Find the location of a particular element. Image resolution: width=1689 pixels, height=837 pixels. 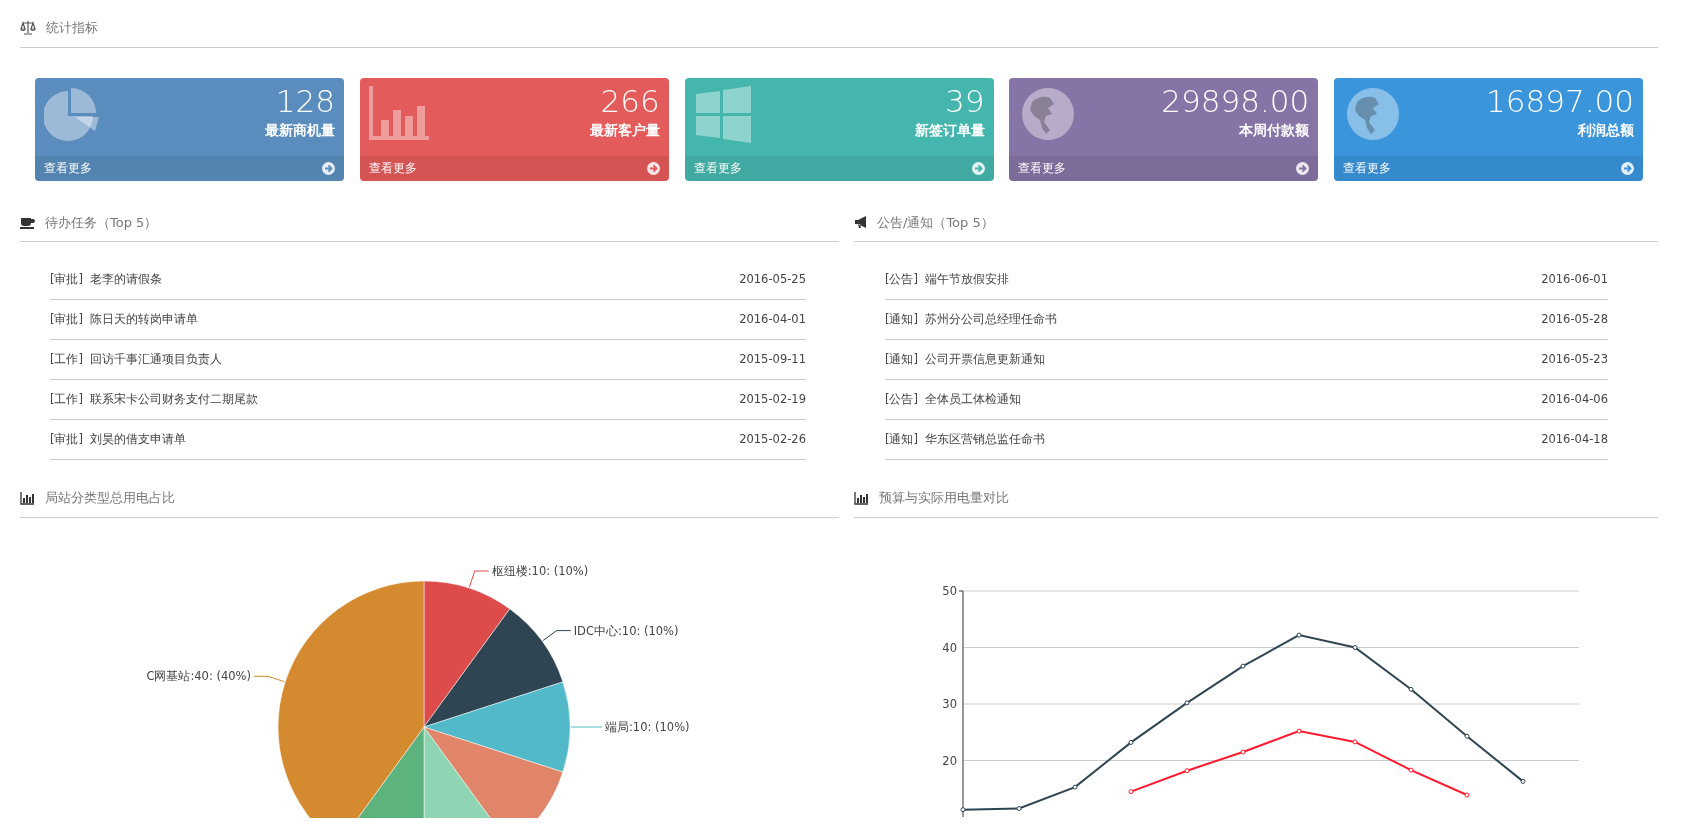

item-date: 2016-04-06 is located at coordinates (1574, 399).